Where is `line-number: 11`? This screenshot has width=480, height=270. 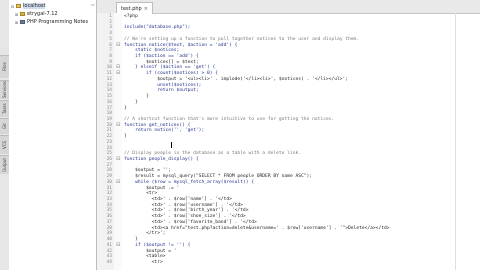 line-number: 11 is located at coordinates (109, 74).